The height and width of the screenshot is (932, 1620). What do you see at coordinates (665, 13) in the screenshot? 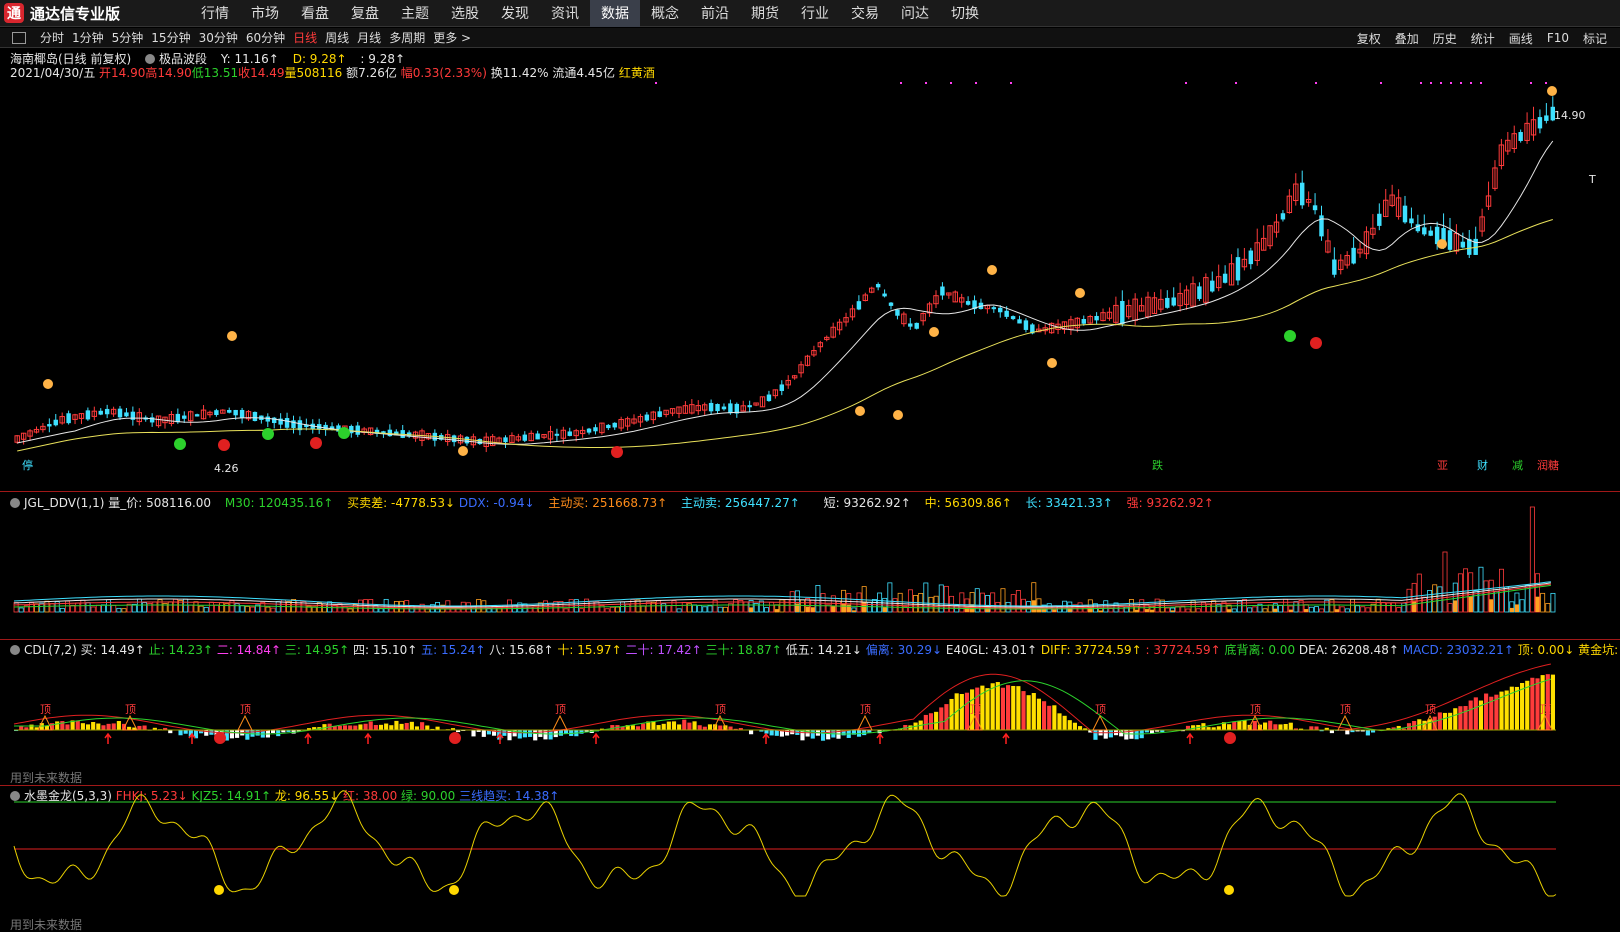
I see `menu-item: 概念` at bounding box center [665, 13].